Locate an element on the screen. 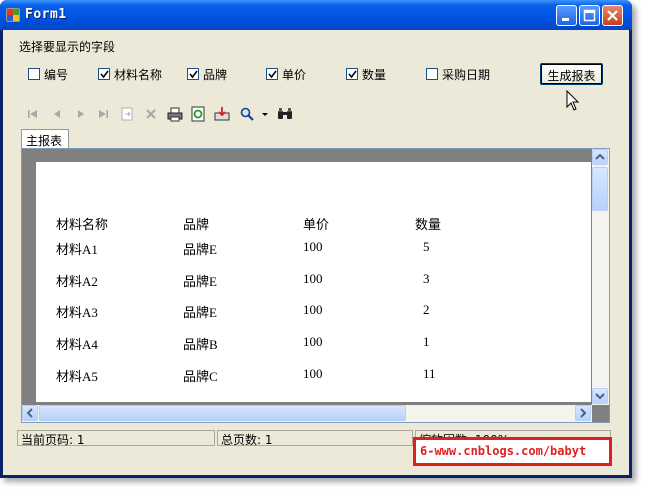  chevron-right-icon is located at coordinates (583, 413).